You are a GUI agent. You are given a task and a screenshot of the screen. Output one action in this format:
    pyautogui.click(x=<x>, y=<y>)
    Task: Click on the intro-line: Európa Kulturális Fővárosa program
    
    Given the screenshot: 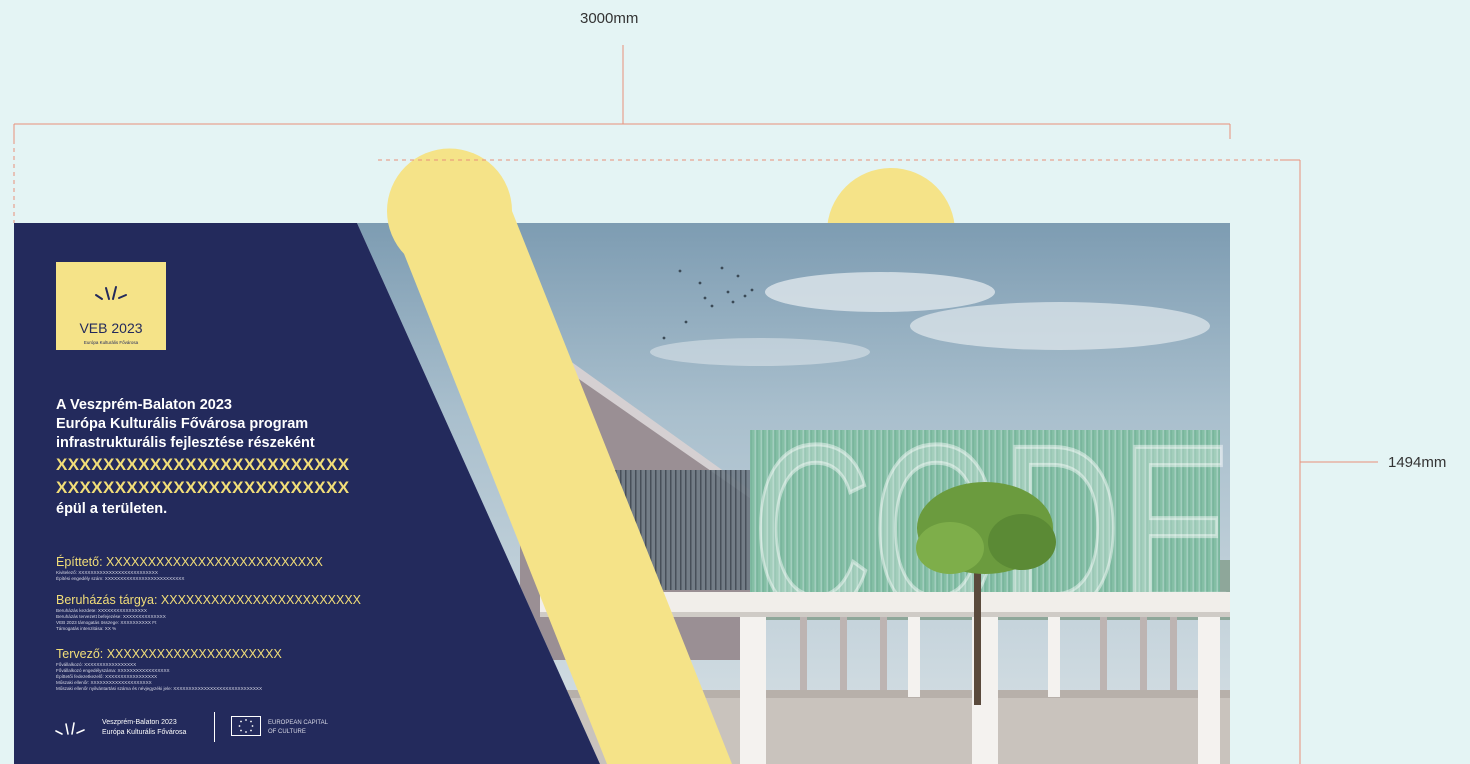 What is the action you would take?
    pyautogui.click(x=182, y=424)
    